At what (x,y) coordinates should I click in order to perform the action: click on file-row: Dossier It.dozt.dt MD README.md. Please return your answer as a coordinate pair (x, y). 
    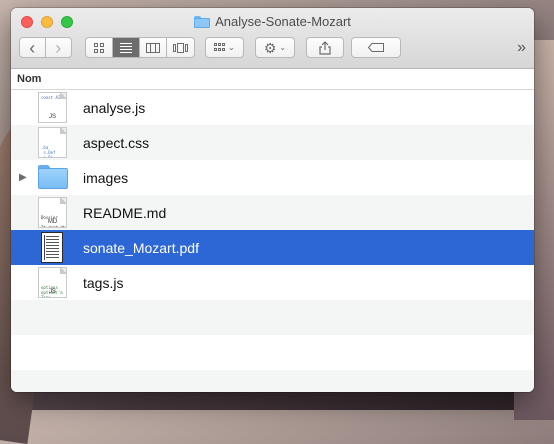
    Looking at the image, I should click on (272, 212).